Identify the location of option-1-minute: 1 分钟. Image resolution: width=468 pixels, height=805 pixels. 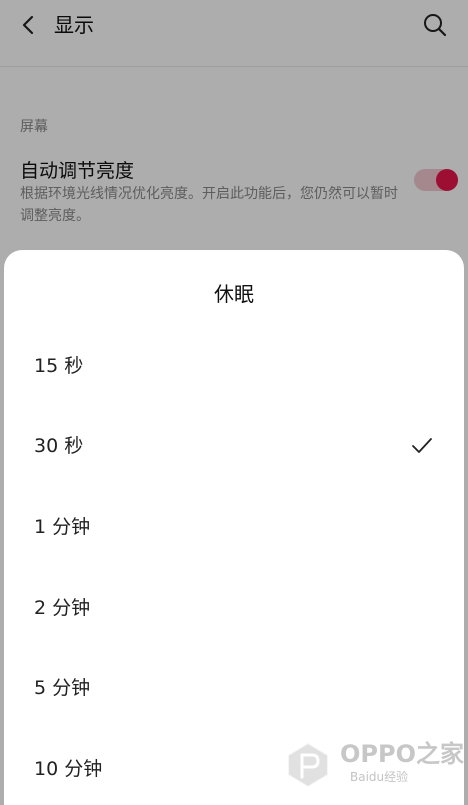
(234, 529).